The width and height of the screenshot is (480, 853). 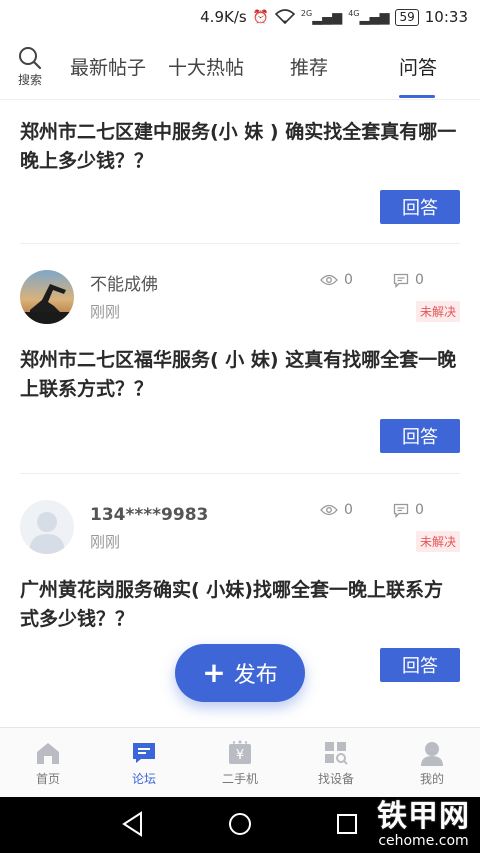 What do you see at coordinates (133, 824) in the screenshot?
I see `back-icon` at bounding box center [133, 824].